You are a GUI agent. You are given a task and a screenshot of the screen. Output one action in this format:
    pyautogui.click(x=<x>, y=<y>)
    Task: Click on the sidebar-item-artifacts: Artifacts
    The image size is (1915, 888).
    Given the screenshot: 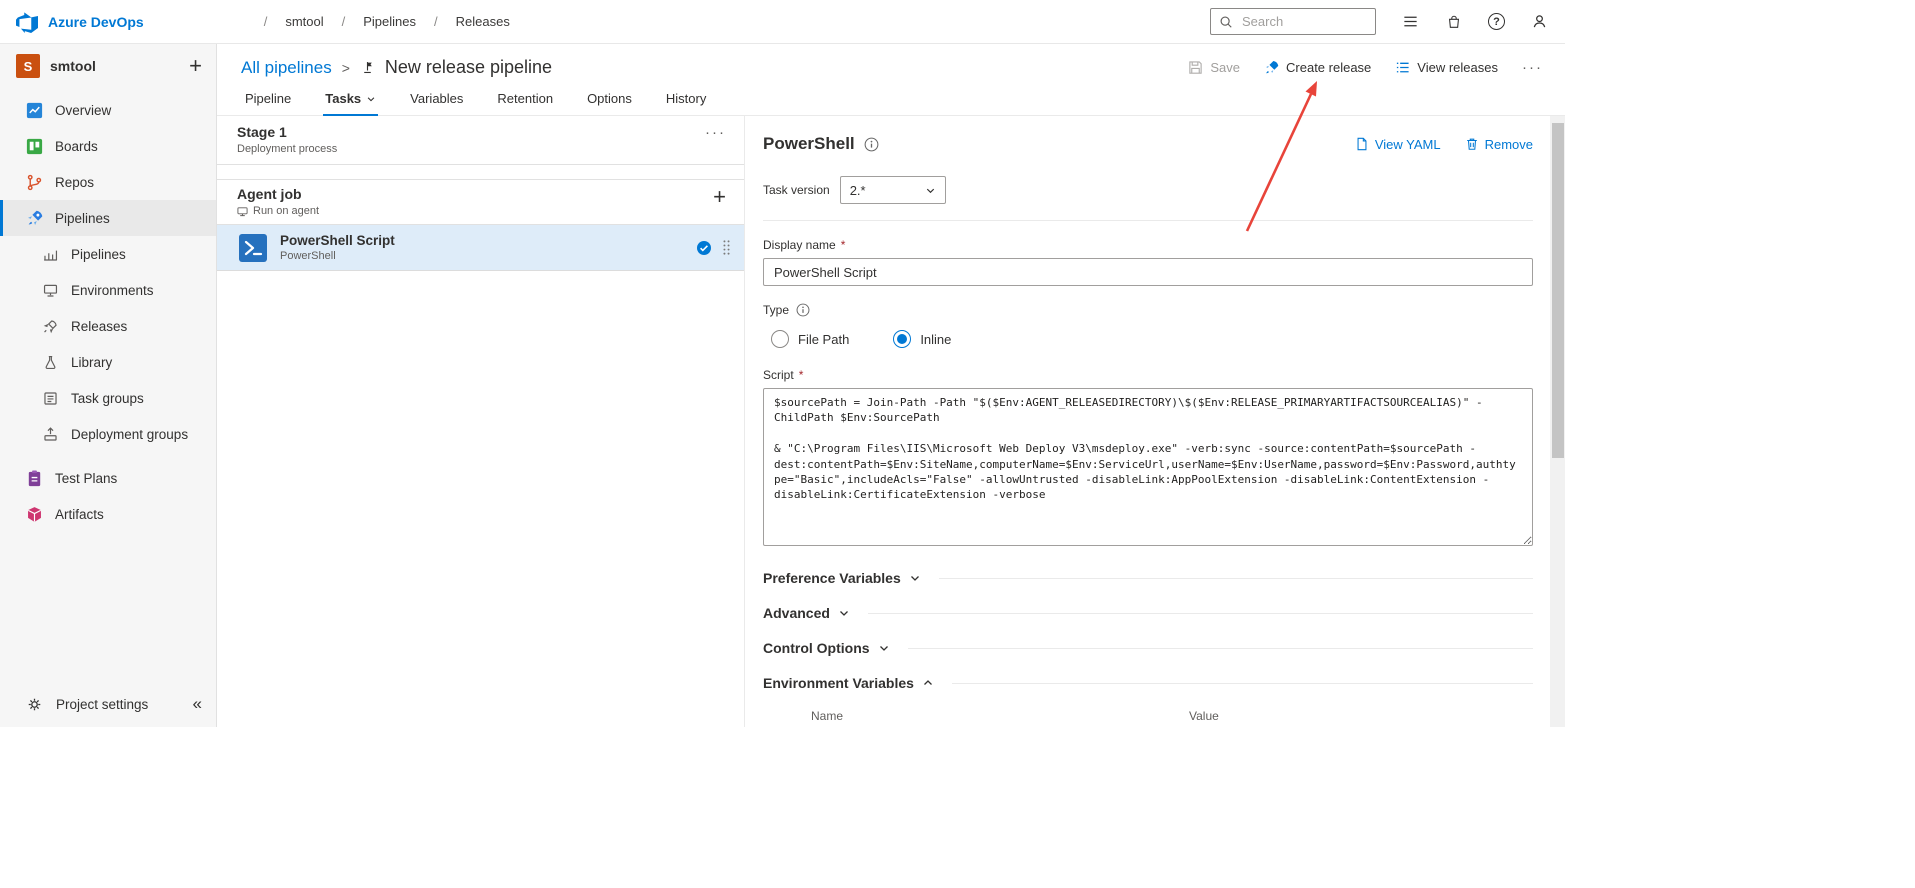 What is the action you would take?
    pyautogui.click(x=108, y=514)
    